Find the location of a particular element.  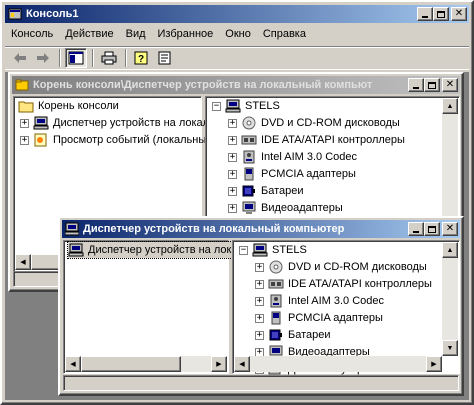

child2-close-button: ✕ is located at coordinates (450, 229).